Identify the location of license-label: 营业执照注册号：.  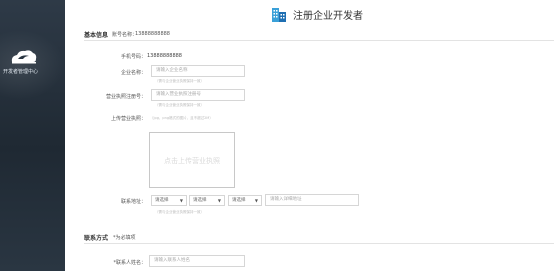
(125, 97).